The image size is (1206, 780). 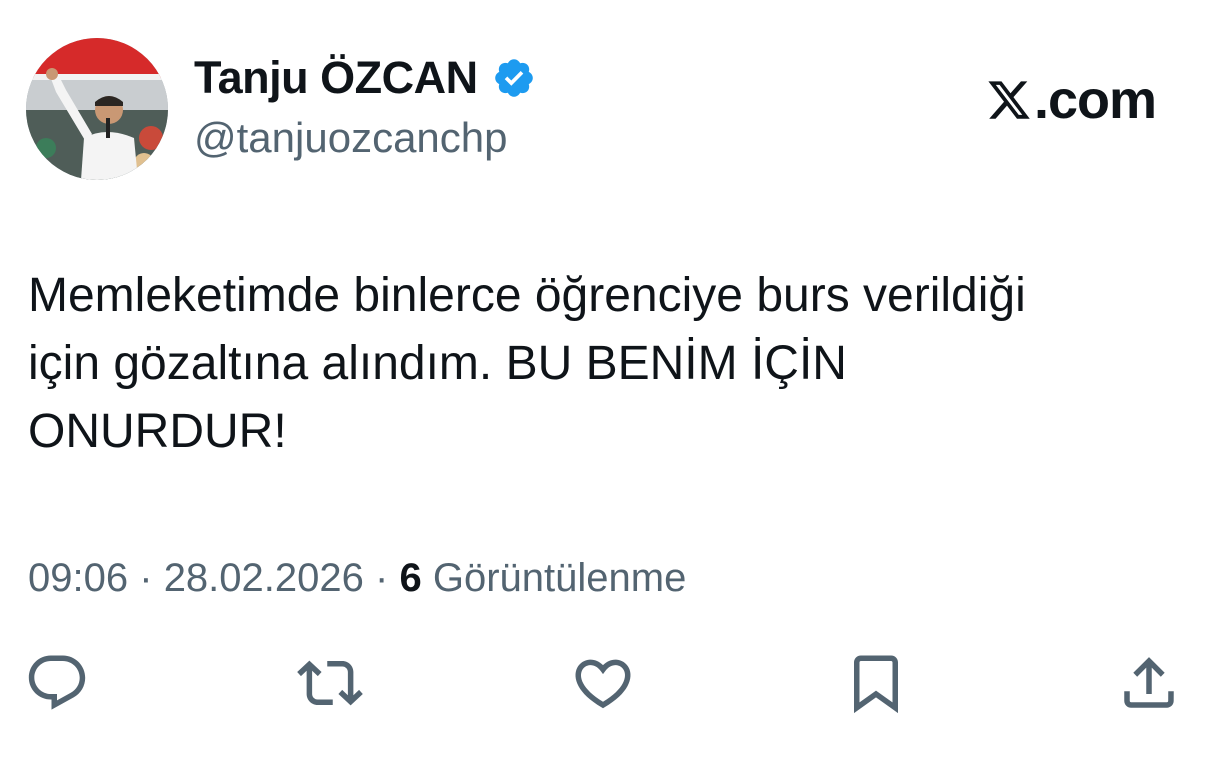 I want to click on retweet-icon, so click(x=330, y=683).